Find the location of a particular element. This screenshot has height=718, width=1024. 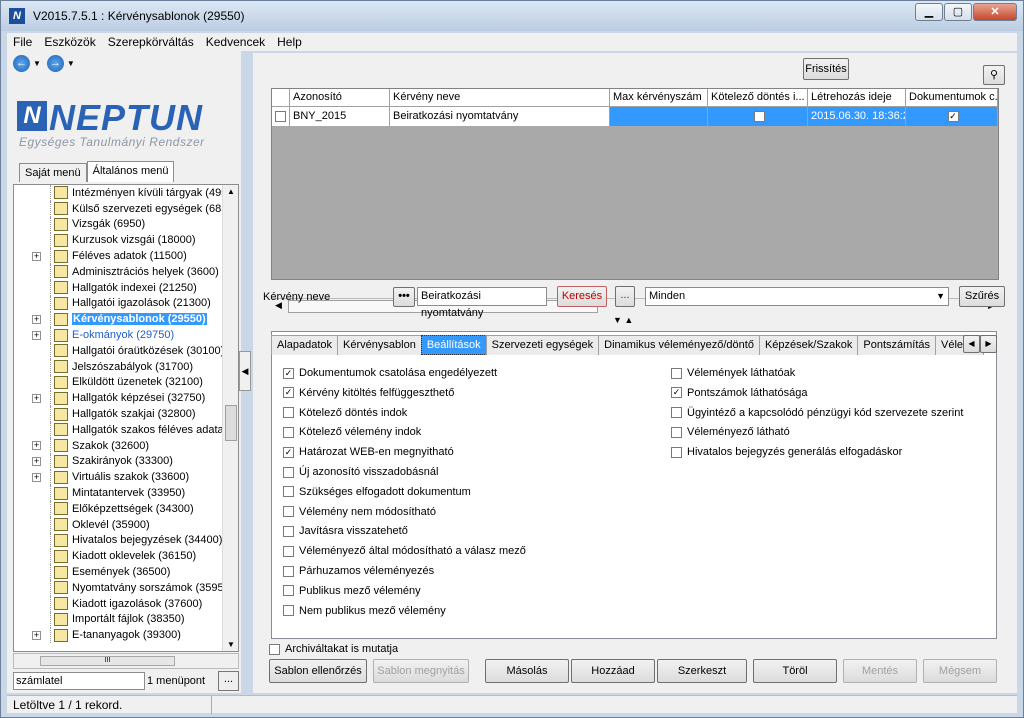

tree-item: Mintatantervek (33950) is located at coordinates (126, 493).